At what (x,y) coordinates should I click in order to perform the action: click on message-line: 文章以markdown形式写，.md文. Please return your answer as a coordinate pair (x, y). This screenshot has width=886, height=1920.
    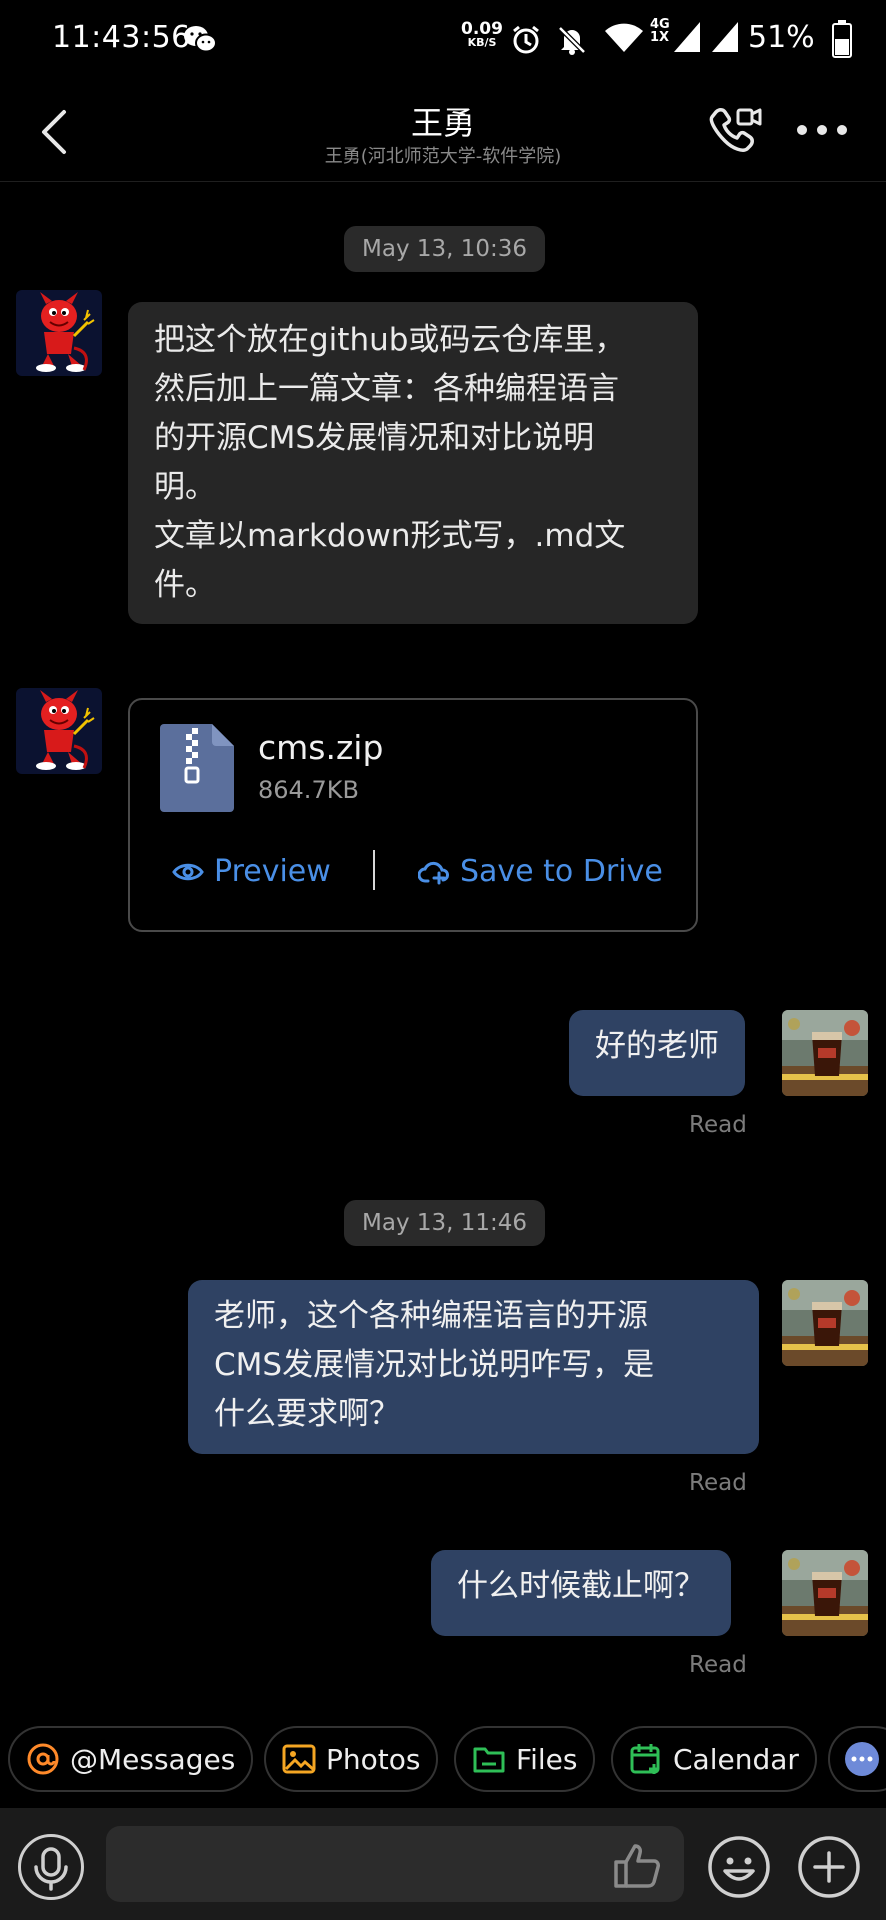
    Looking at the image, I should click on (390, 536).